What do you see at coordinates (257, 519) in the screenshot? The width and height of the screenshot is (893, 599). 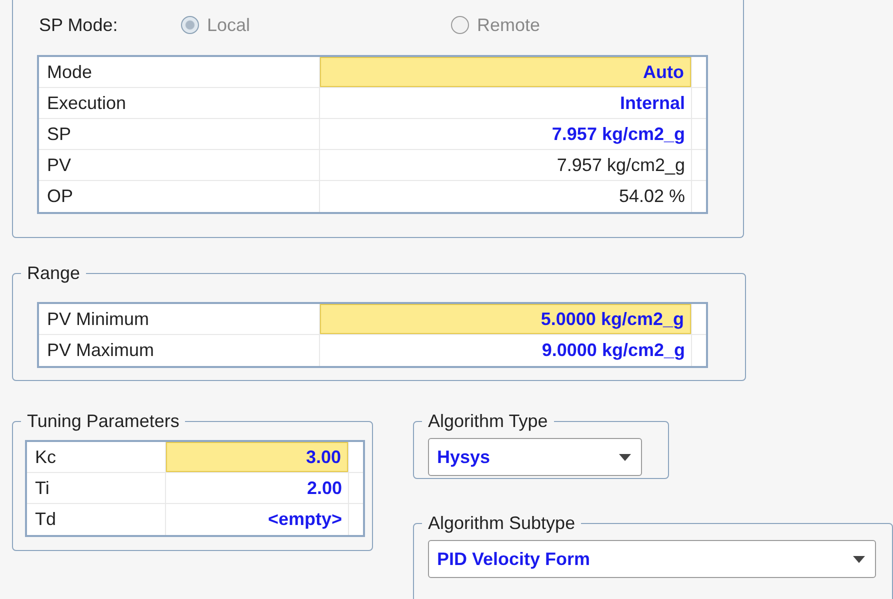 I see `table-cell: <empty>` at bounding box center [257, 519].